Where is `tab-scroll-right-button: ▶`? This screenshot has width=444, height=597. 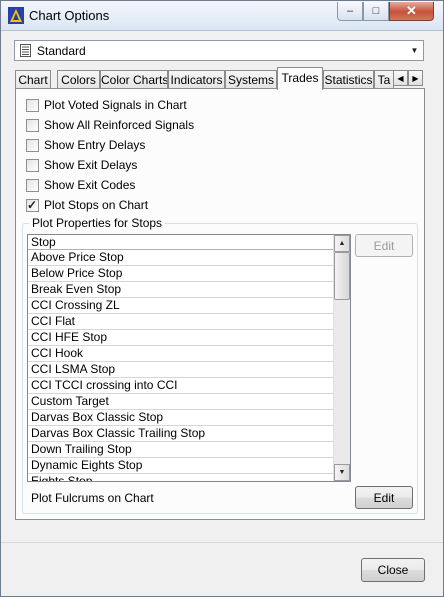 tab-scroll-right-button: ▶ is located at coordinates (415, 78).